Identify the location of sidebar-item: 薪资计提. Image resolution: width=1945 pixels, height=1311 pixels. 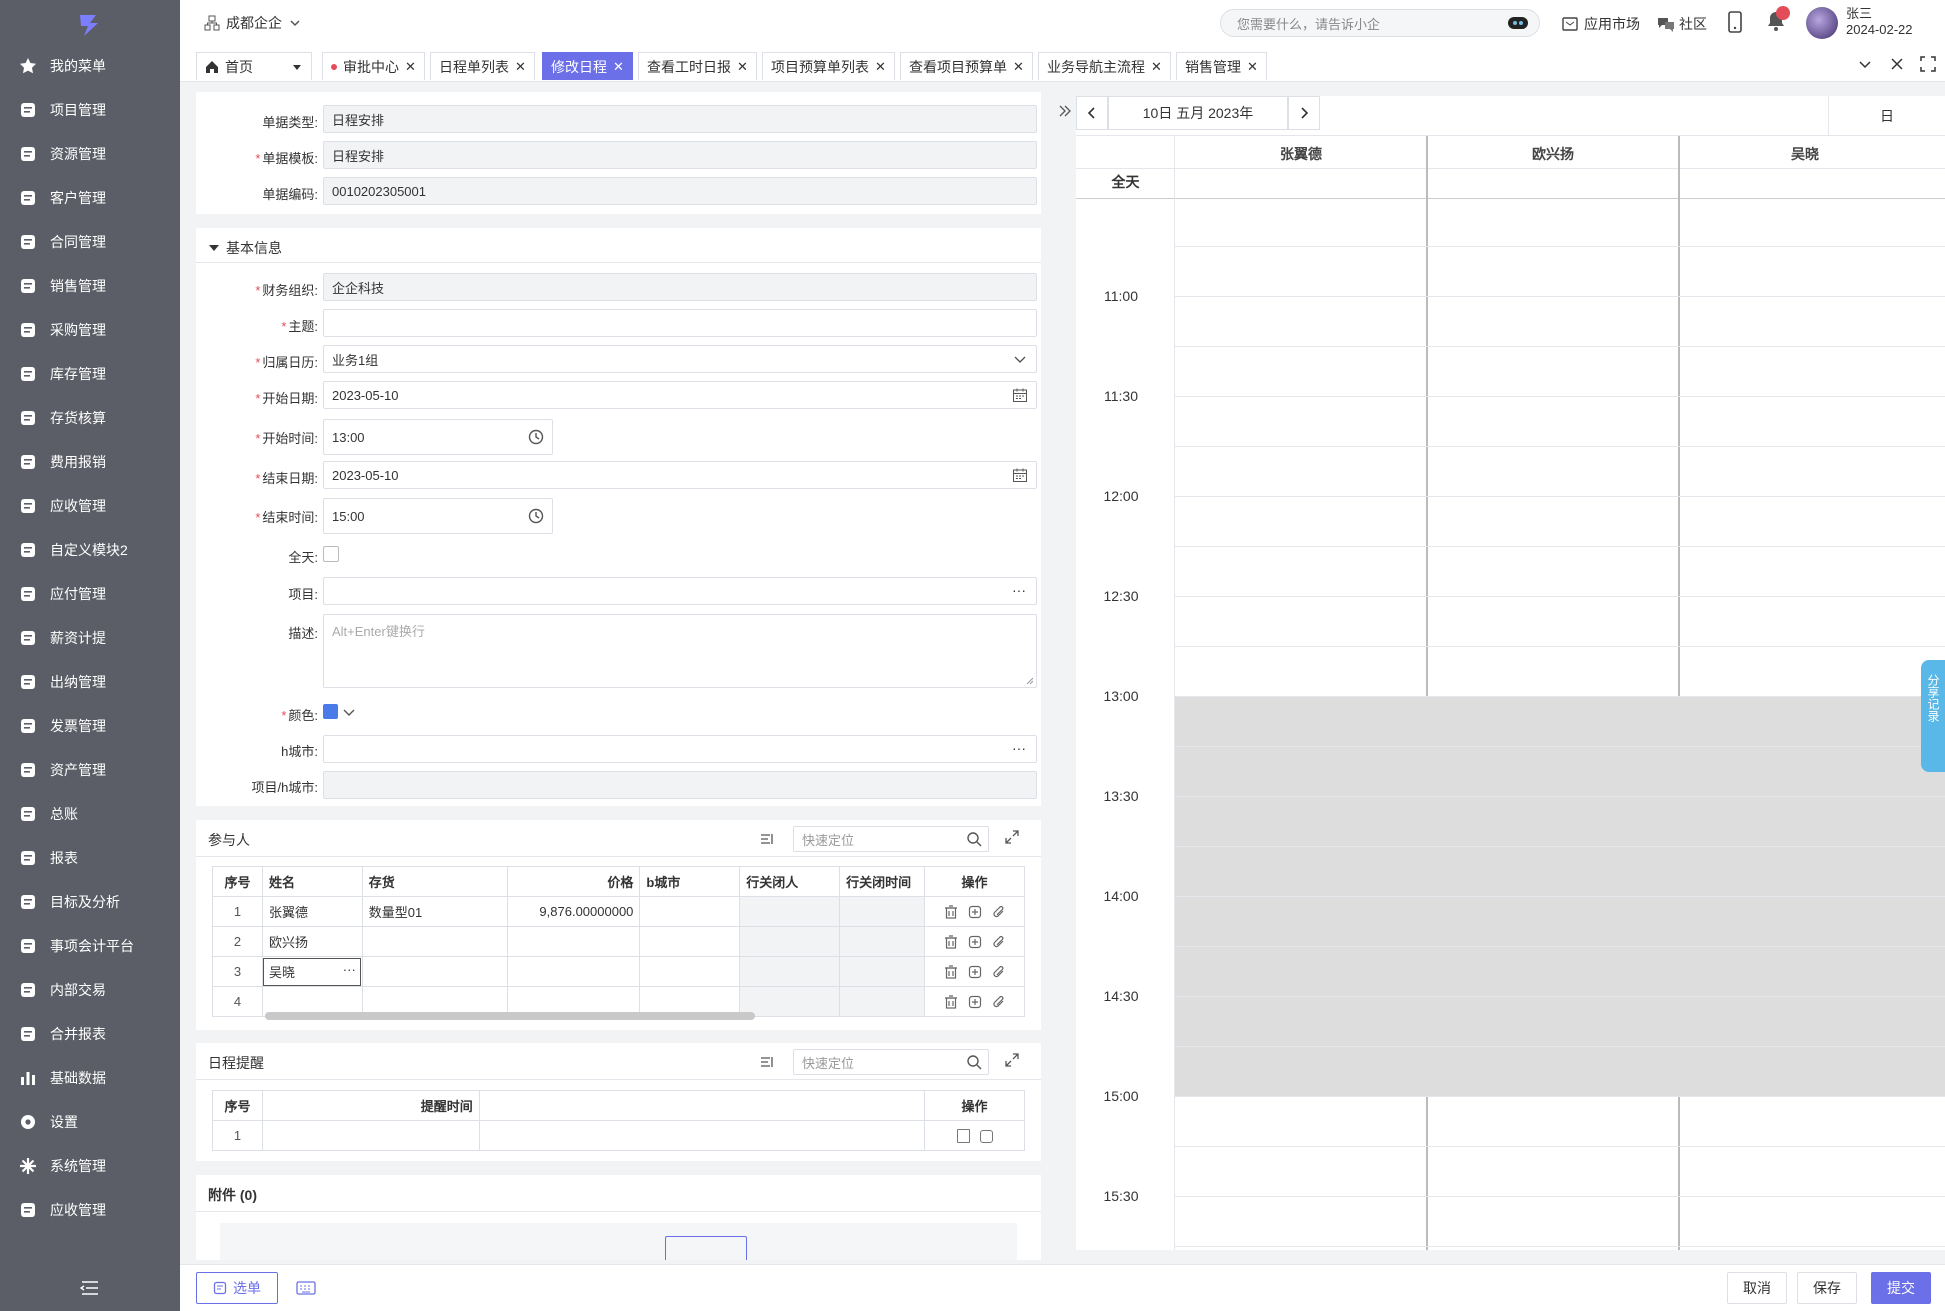
(90, 638).